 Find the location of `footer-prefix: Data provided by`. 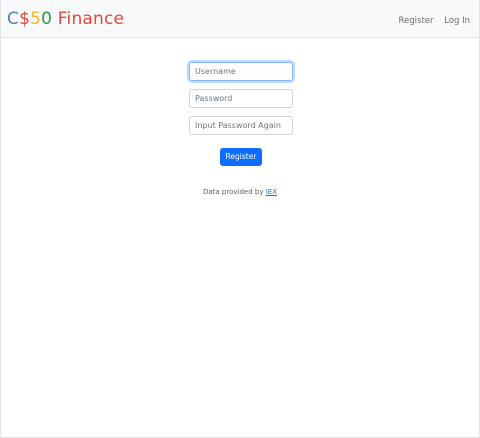

footer-prefix: Data provided by is located at coordinates (234, 192).